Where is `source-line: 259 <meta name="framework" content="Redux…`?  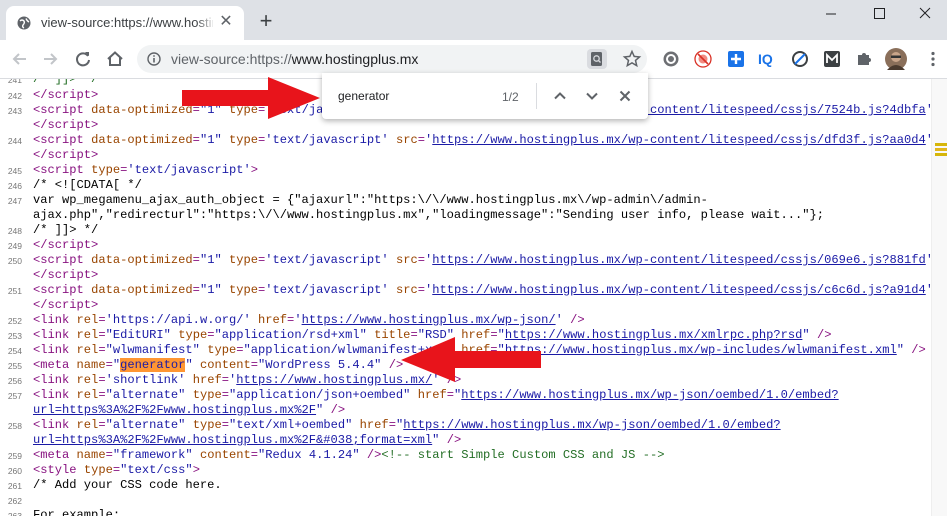 source-line: 259 <meta name="framework" content="Redux… is located at coordinates (465, 455).